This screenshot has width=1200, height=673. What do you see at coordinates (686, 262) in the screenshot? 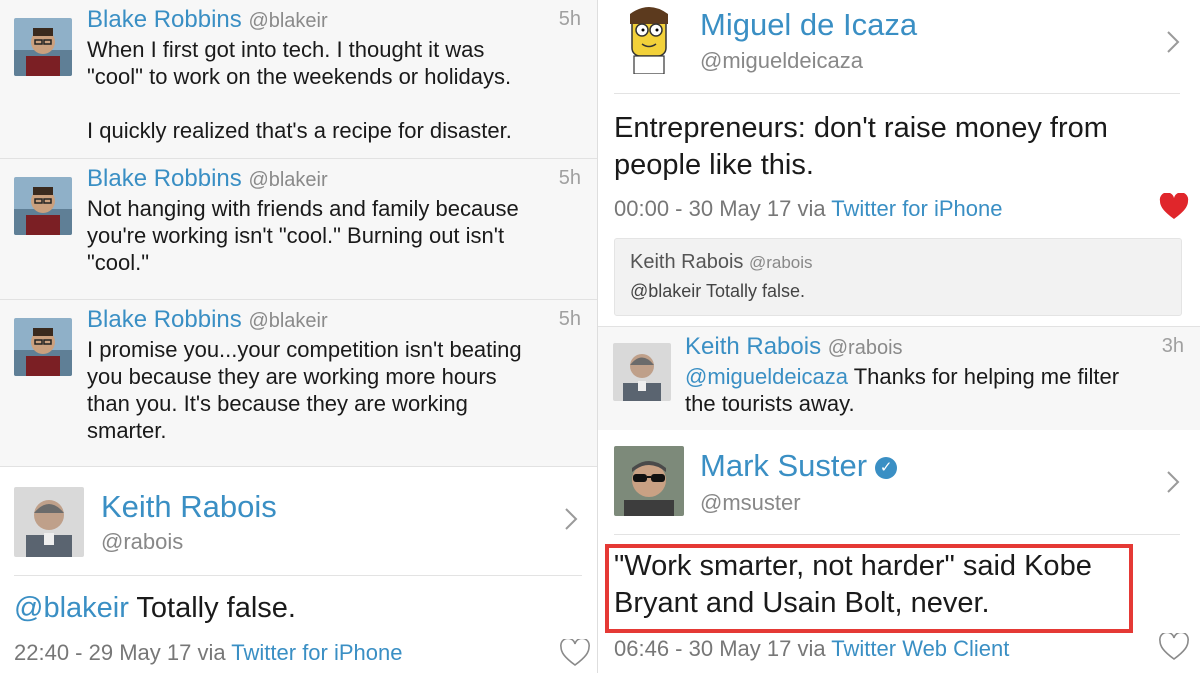
I see `quoted-author-name: Keith Rabois` at bounding box center [686, 262].